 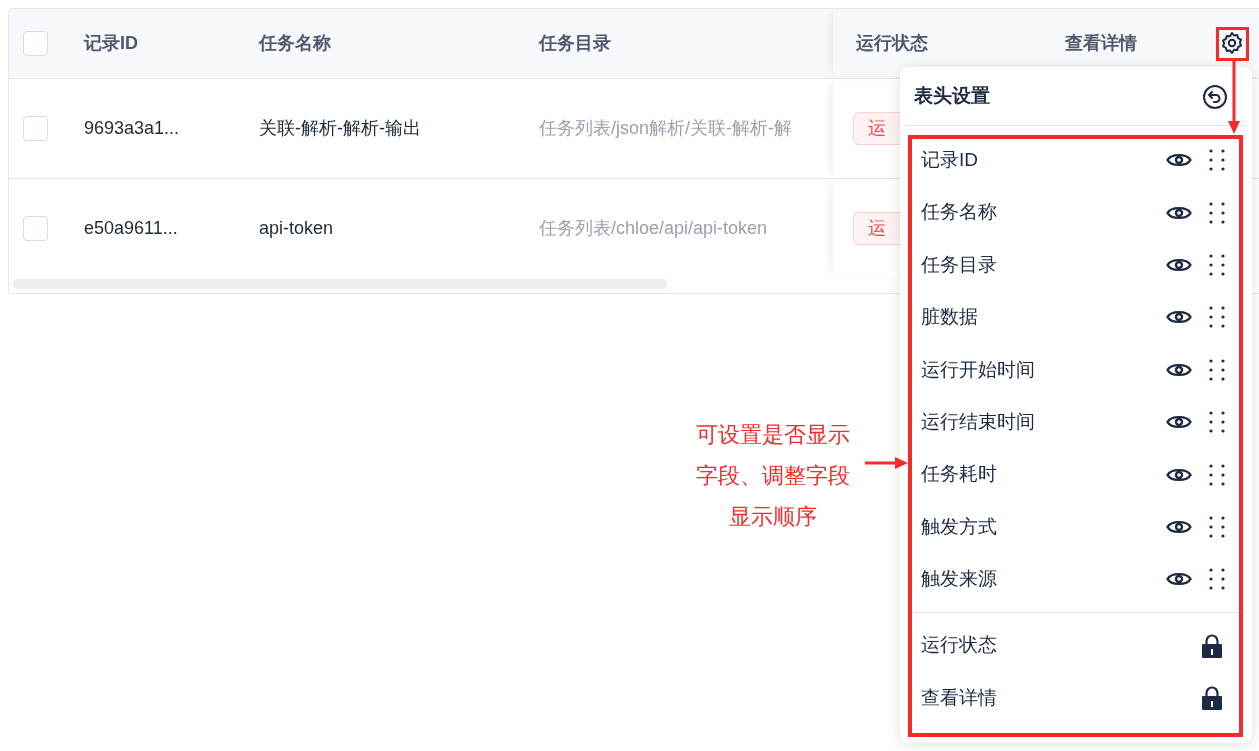 What do you see at coordinates (886, 463) in the screenshot?
I see `annotation-arrow` at bounding box center [886, 463].